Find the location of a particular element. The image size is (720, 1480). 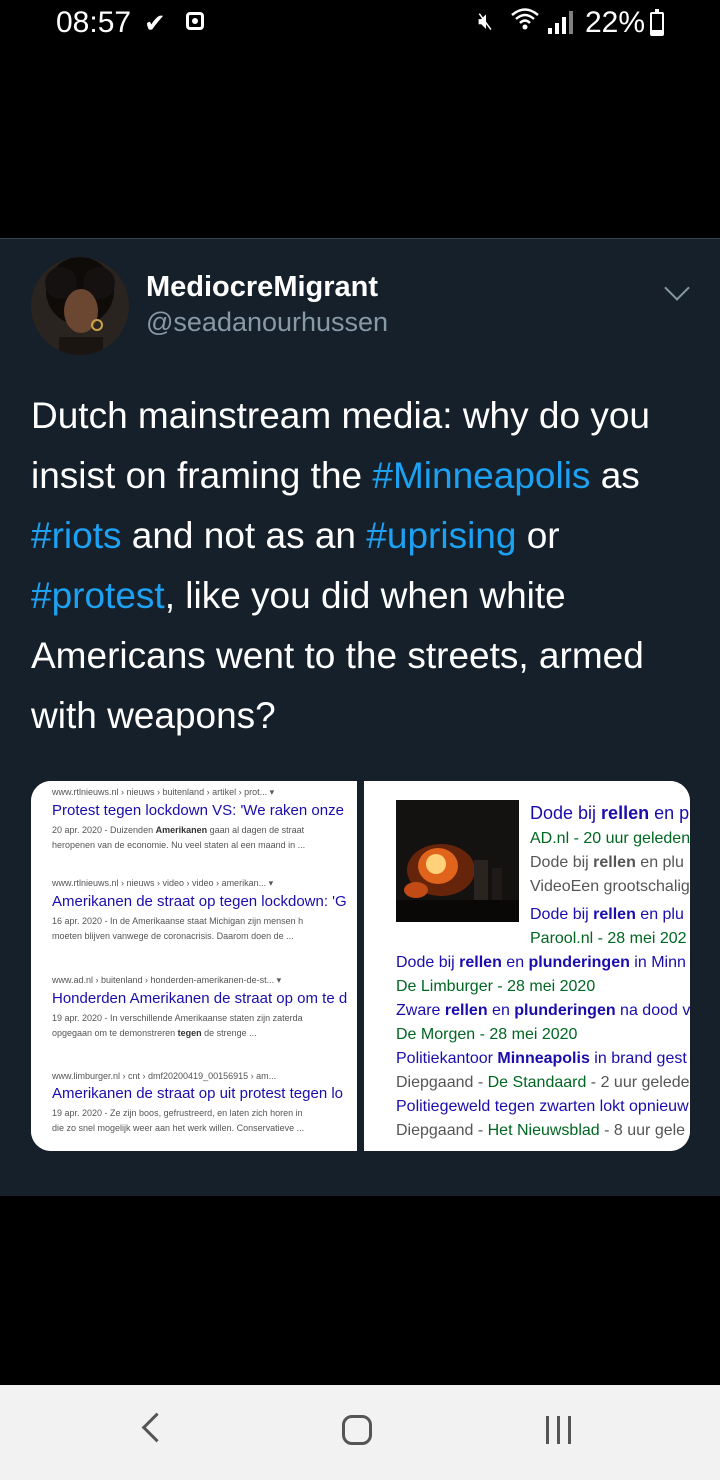

screen-record-icon is located at coordinates (195, 21).